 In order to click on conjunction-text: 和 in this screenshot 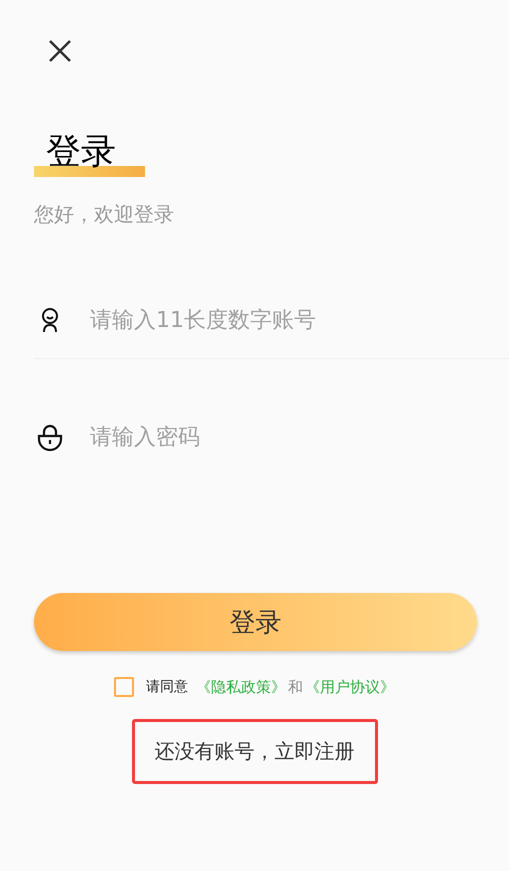, I will do `click(295, 687)`.